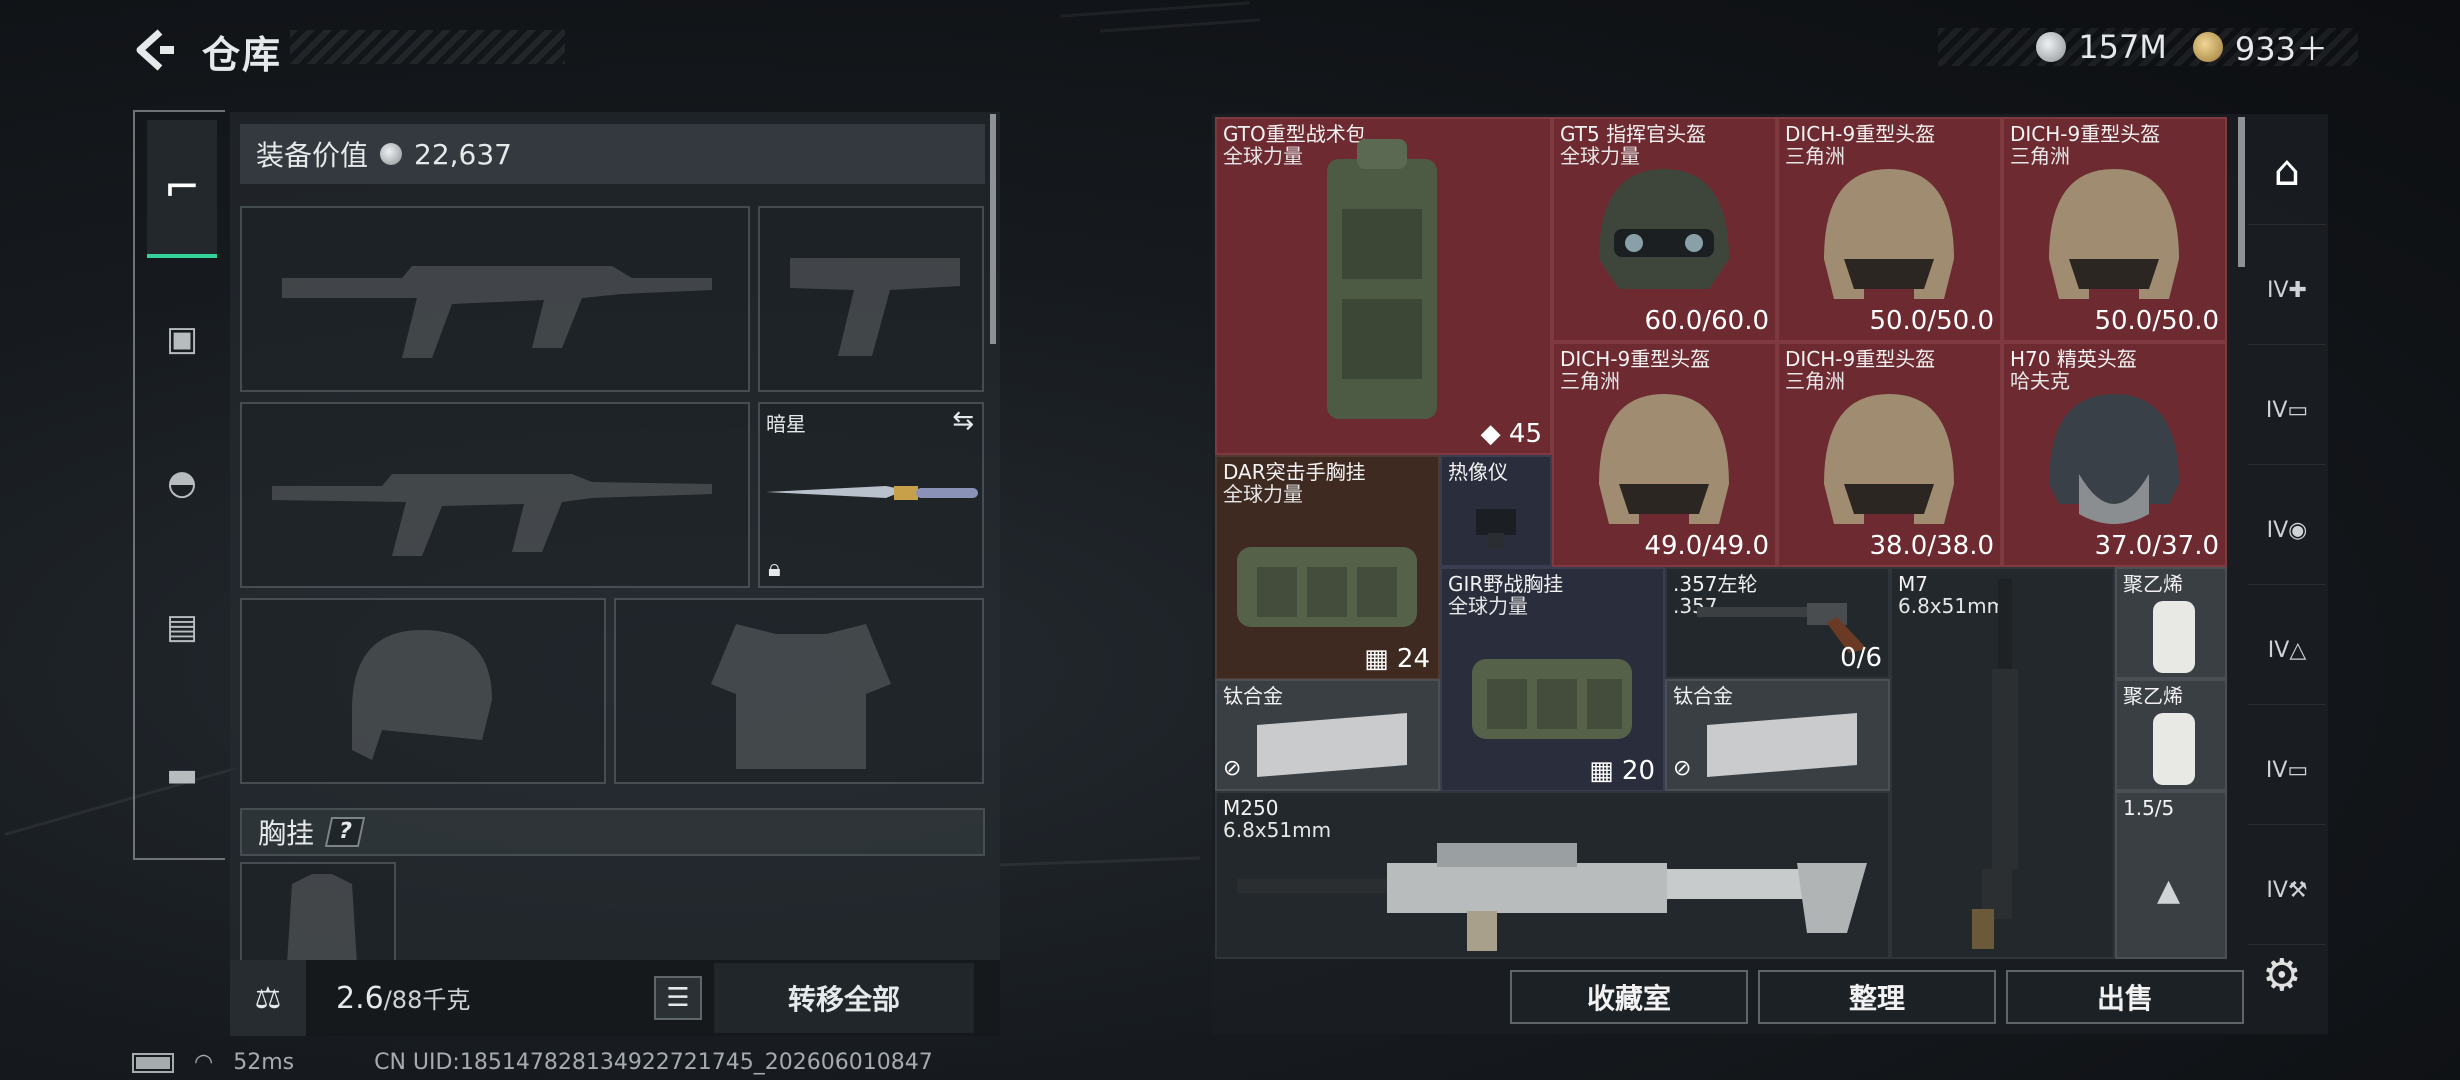 Image resolution: width=2460 pixels, height=1080 pixels. Describe the element at coordinates (2241, 192) in the screenshot. I see `storage-scrollbar` at that location.